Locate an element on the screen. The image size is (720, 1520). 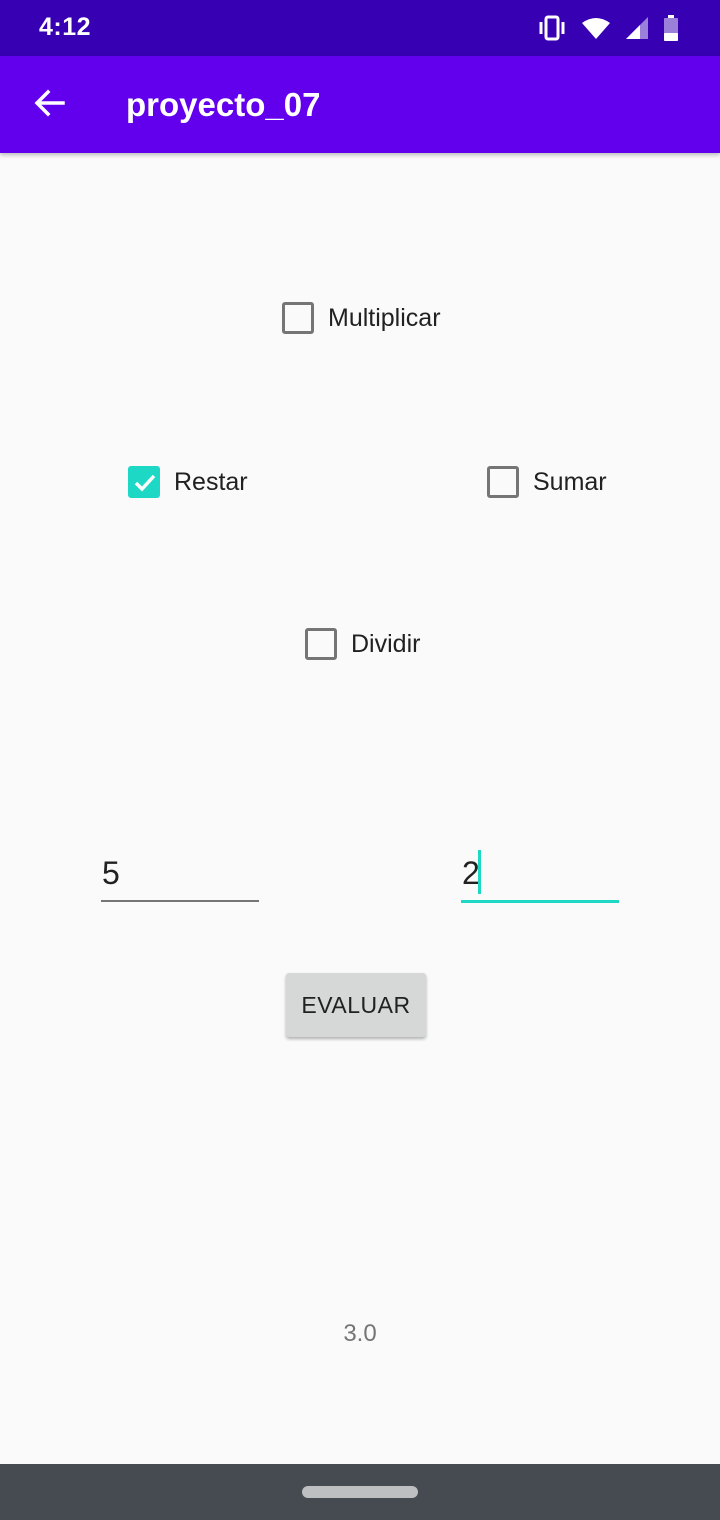
first-number-value: 5 is located at coordinates (111, 873).